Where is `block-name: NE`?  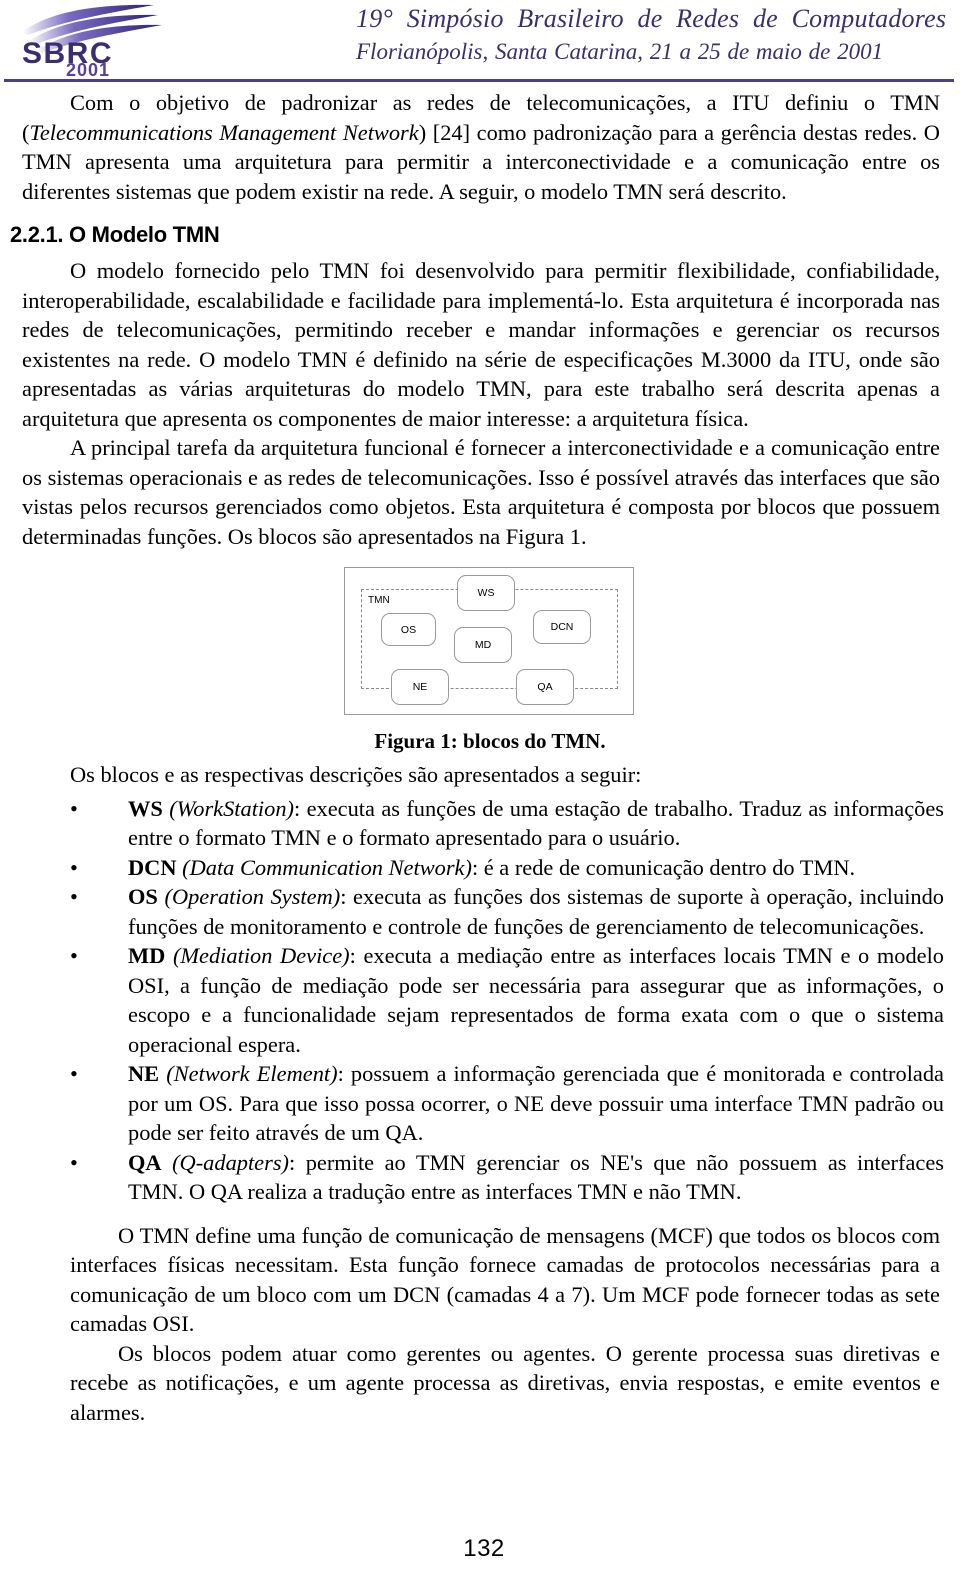 block-name: NE is located at coordinates (144, 1073).